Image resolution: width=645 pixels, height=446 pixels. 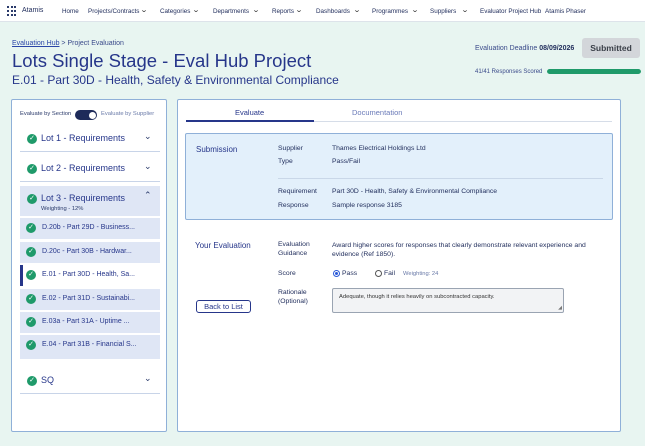 What do you see at coordinates (12, 11) in the screenshot?
I see `app-launcher-icon` at bounding box center [12, 11].